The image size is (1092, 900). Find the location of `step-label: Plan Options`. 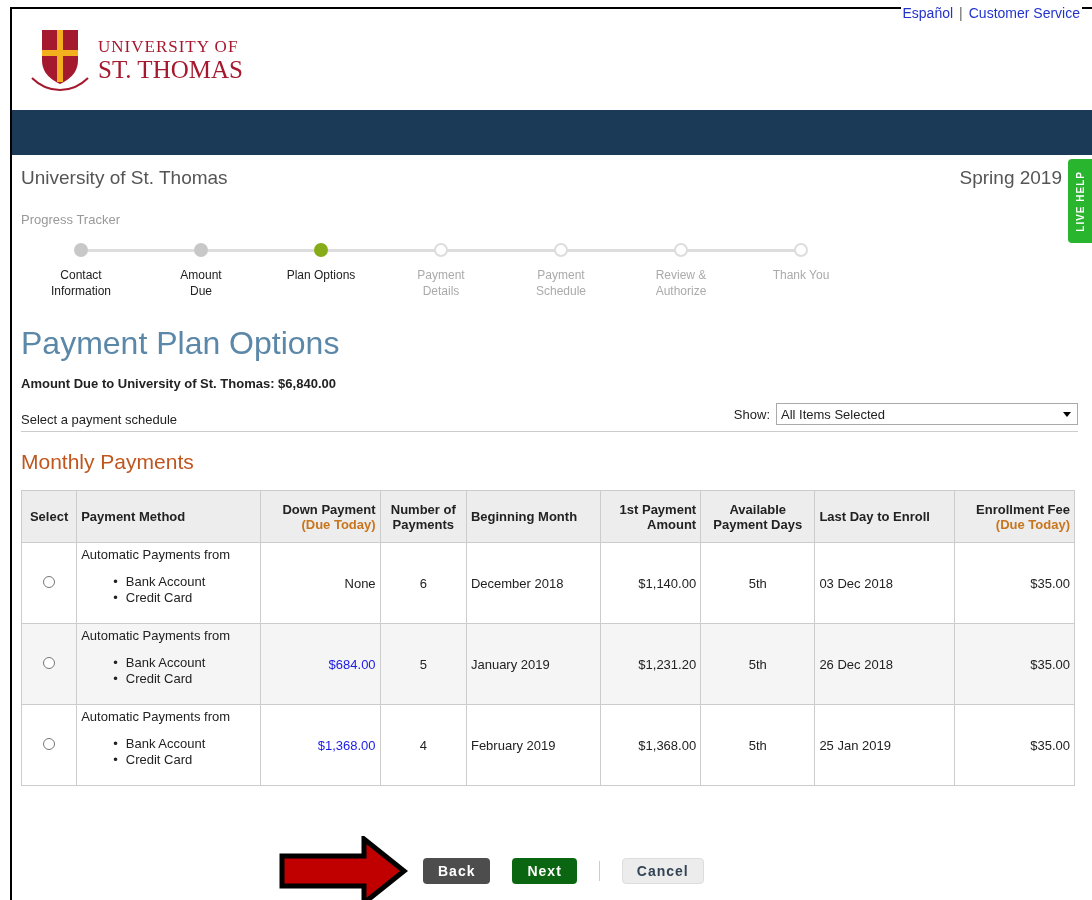

step-label: Plan Options is located at coordinates (321, 275).